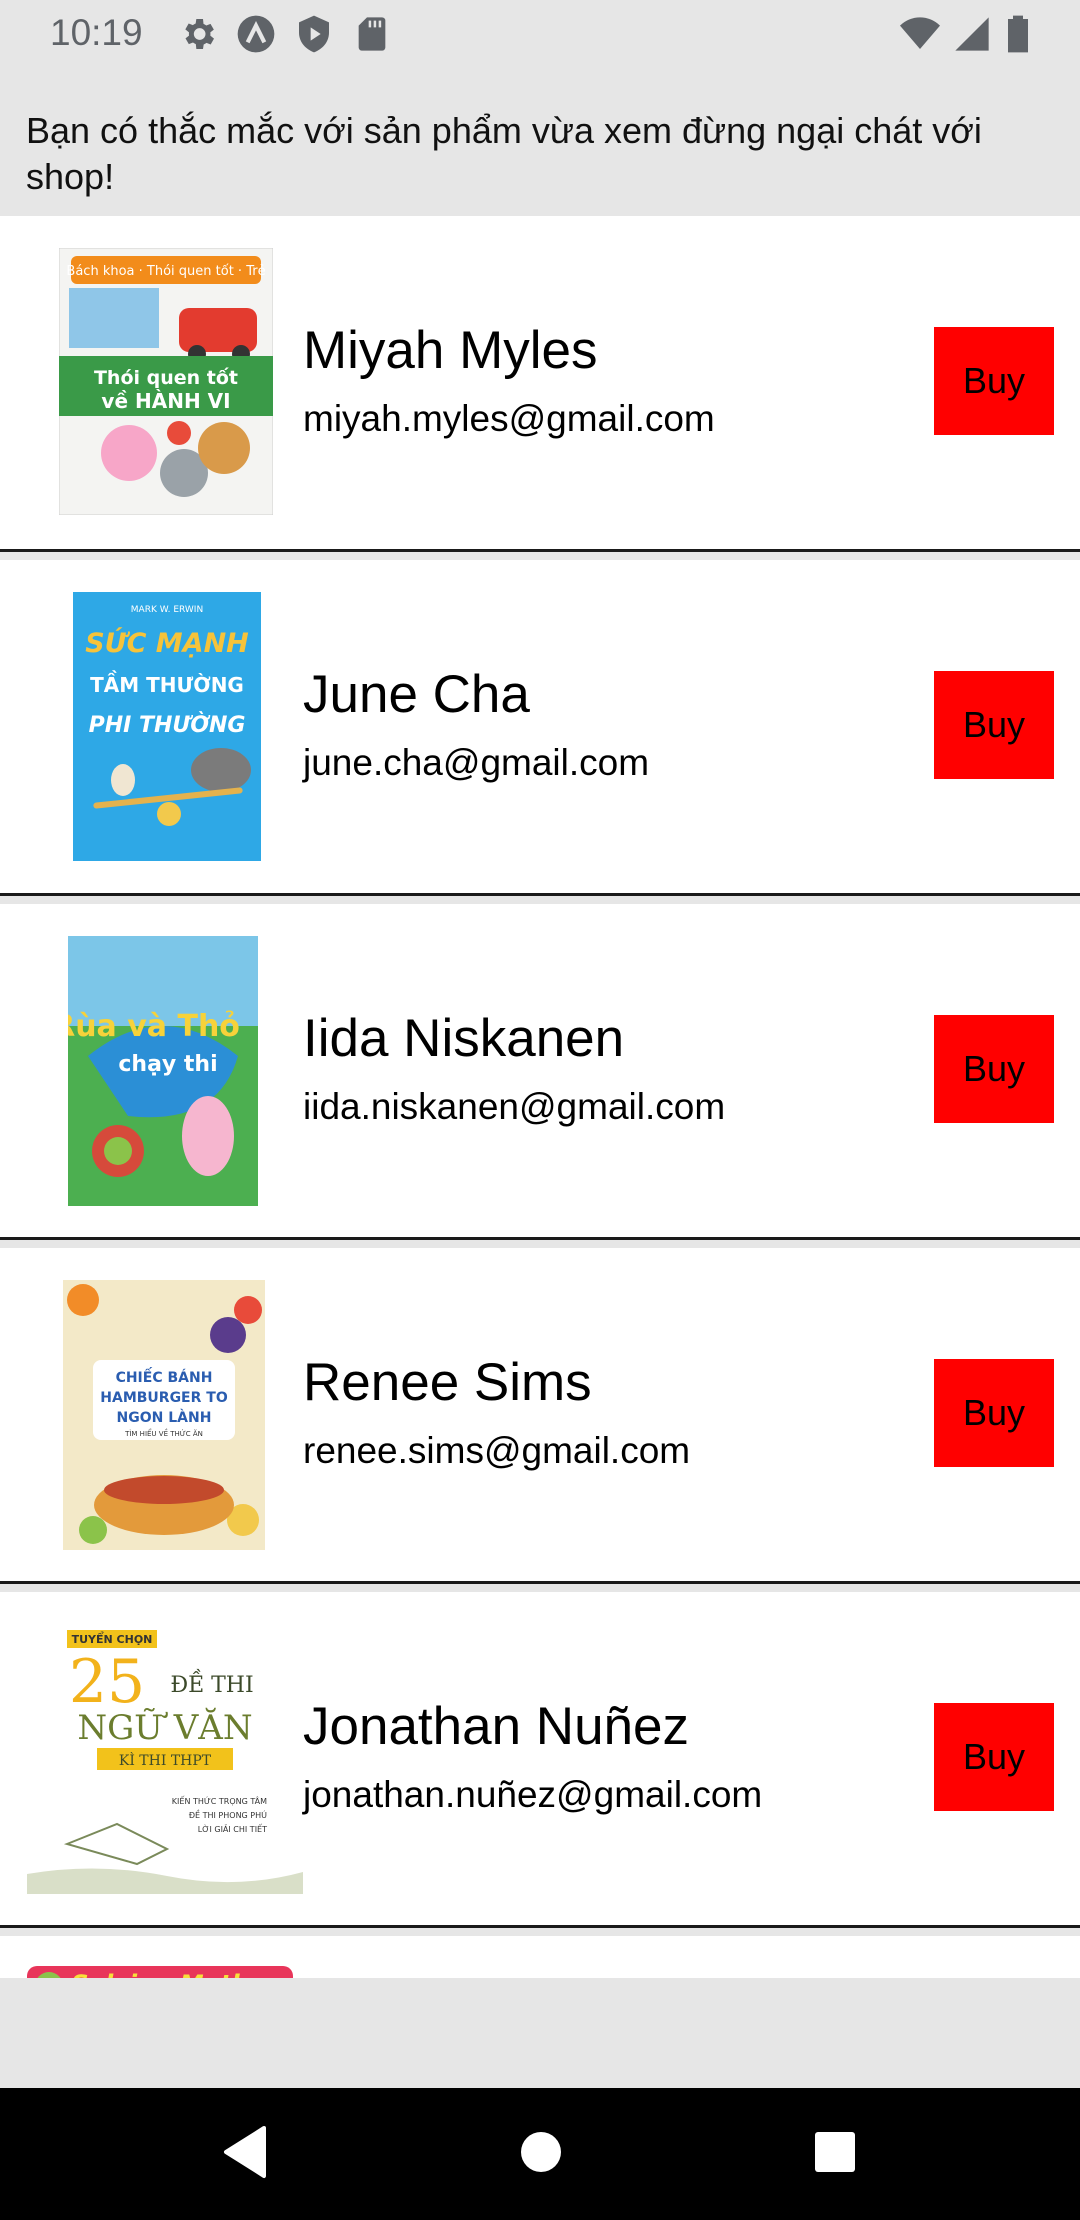 The height and width of the screenshot is (2220, 1080). I want to click on status-bar: 10:19, so click(540, 34).